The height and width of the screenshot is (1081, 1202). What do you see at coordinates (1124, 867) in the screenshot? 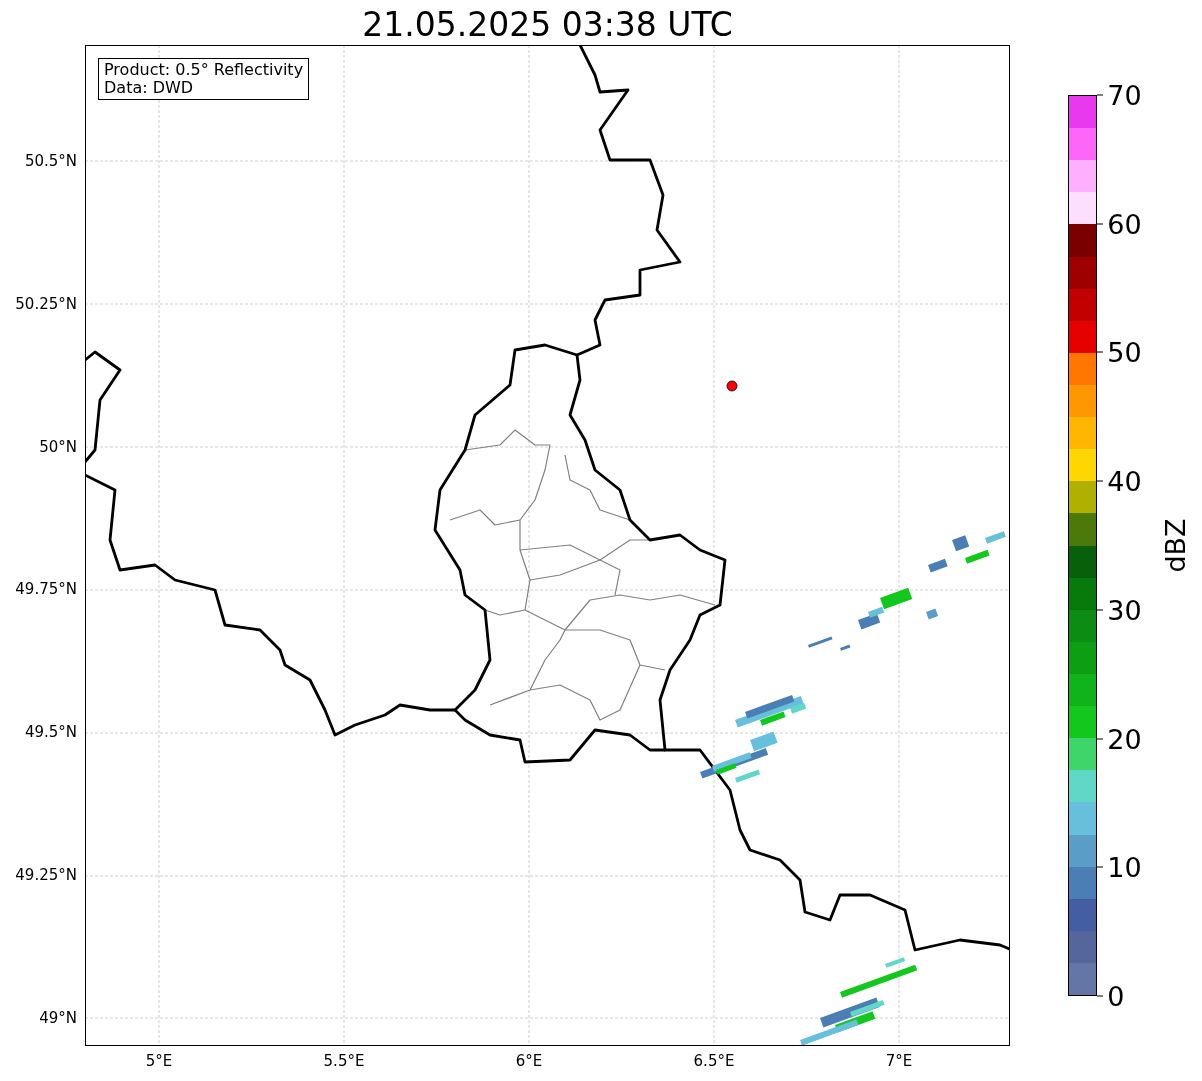
I see `colorbar-tick-label: 10` at bounding box center [1124, 867].